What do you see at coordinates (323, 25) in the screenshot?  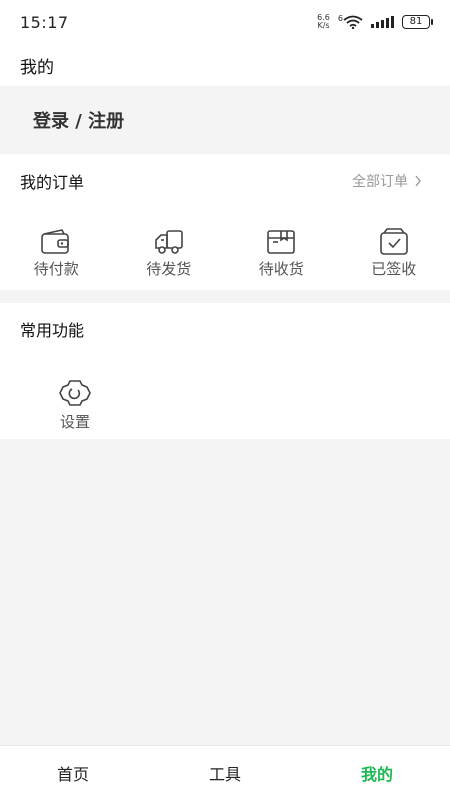 I see `net-speed-unit: K/s` at bounding box center [323, 25].